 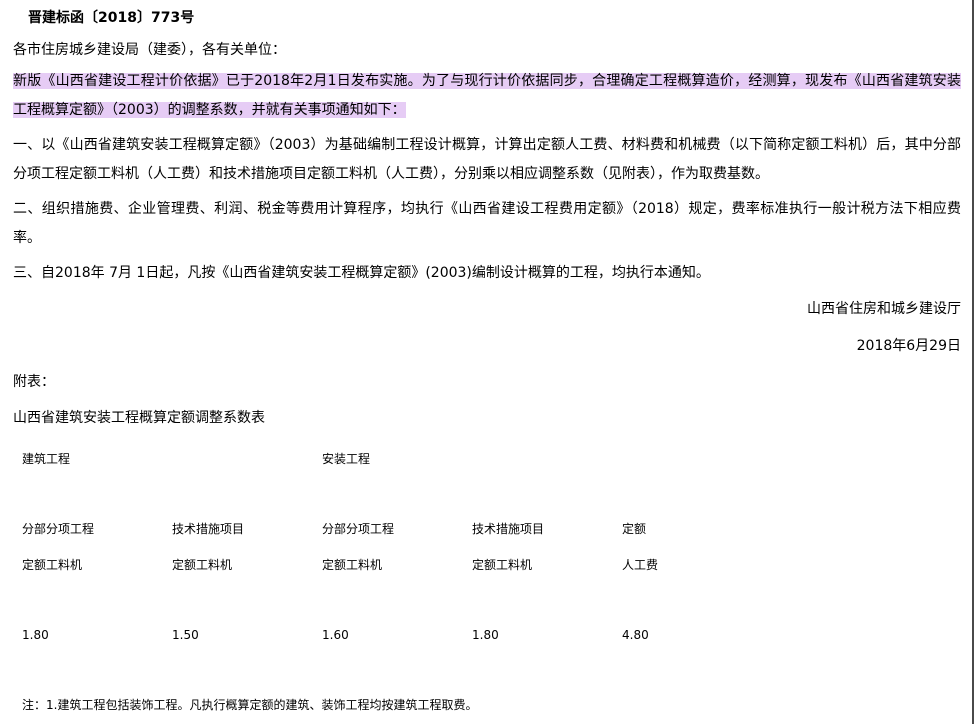 I want to click on table-title: 山西省建筑安装工程概算定额调整系数表, so click(x=139, y=418).